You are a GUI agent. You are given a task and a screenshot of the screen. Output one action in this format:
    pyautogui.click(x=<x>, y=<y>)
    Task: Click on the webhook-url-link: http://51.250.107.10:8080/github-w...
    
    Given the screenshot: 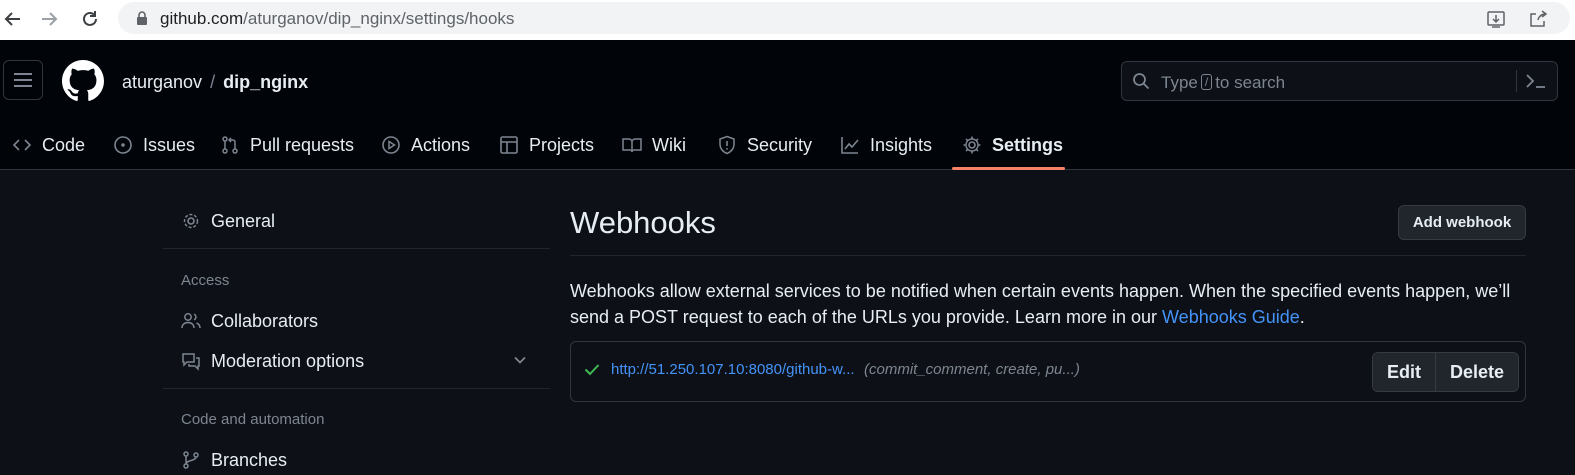 What is the action you would take?
    pyautogui.click(x=733, y=369)
    